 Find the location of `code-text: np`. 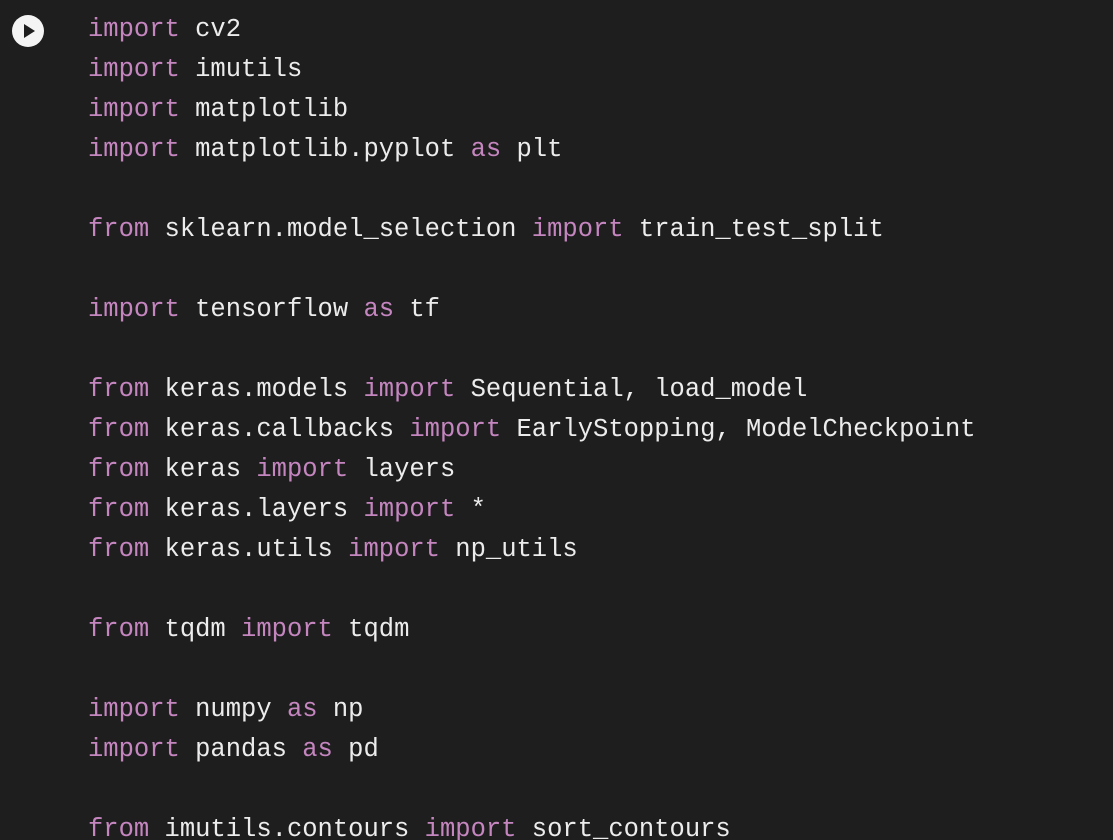

code-text: np is located at coordinates (340, 709).